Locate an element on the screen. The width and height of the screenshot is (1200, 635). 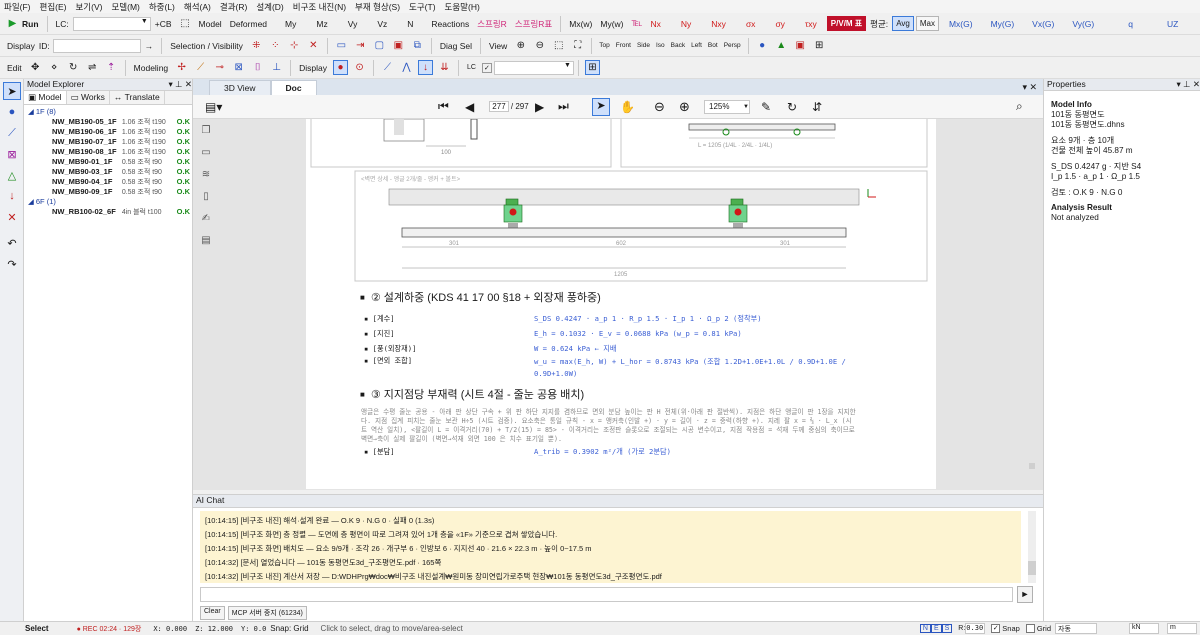
stress-ny: Ny is located at coordinates (686, 24).